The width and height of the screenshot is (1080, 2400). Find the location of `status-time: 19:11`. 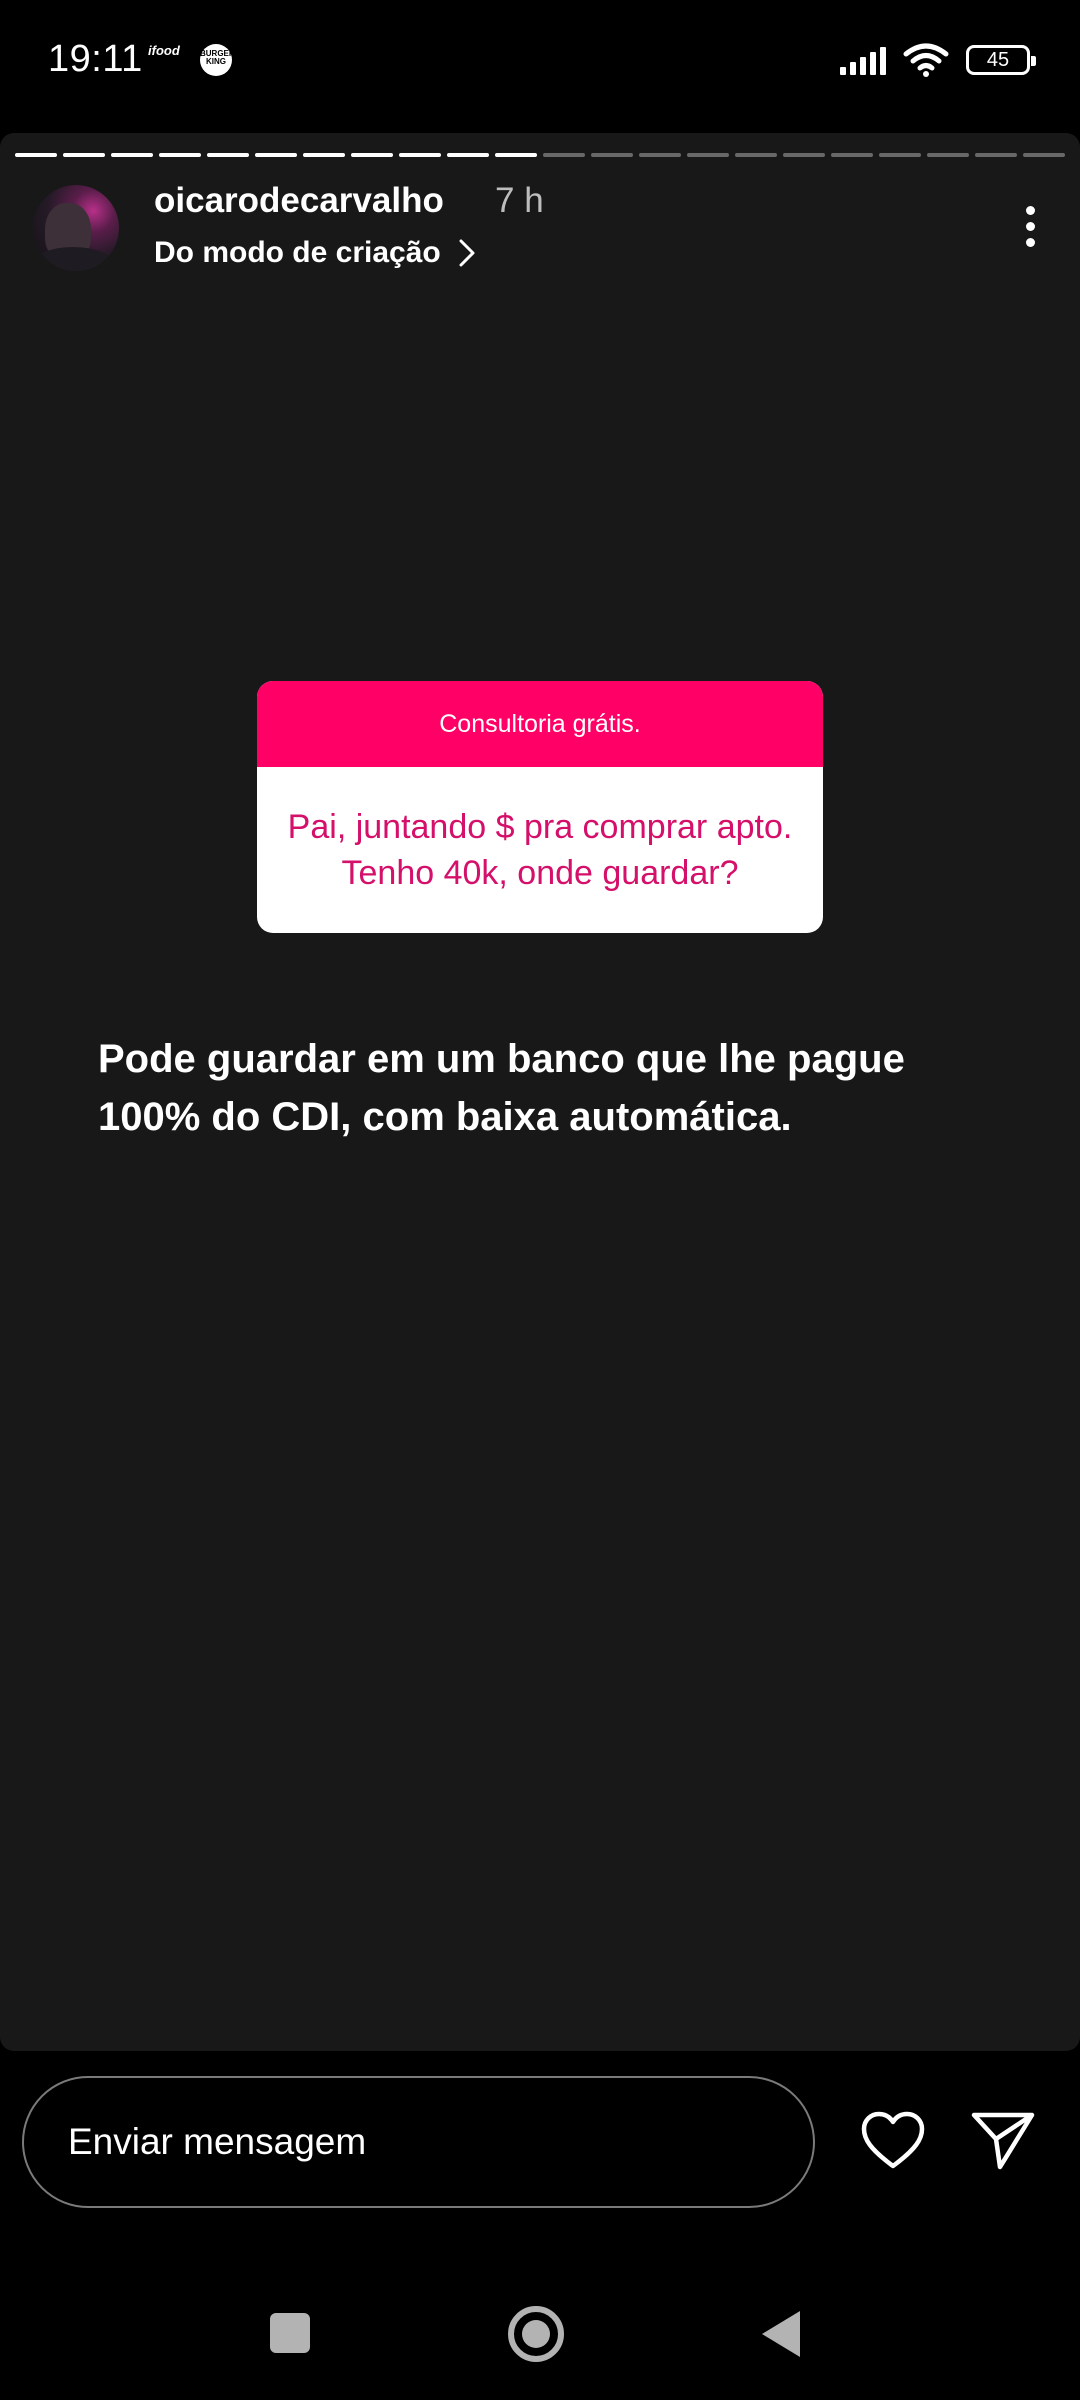

status-time: 19:11 is located at coordinates (95, 59).